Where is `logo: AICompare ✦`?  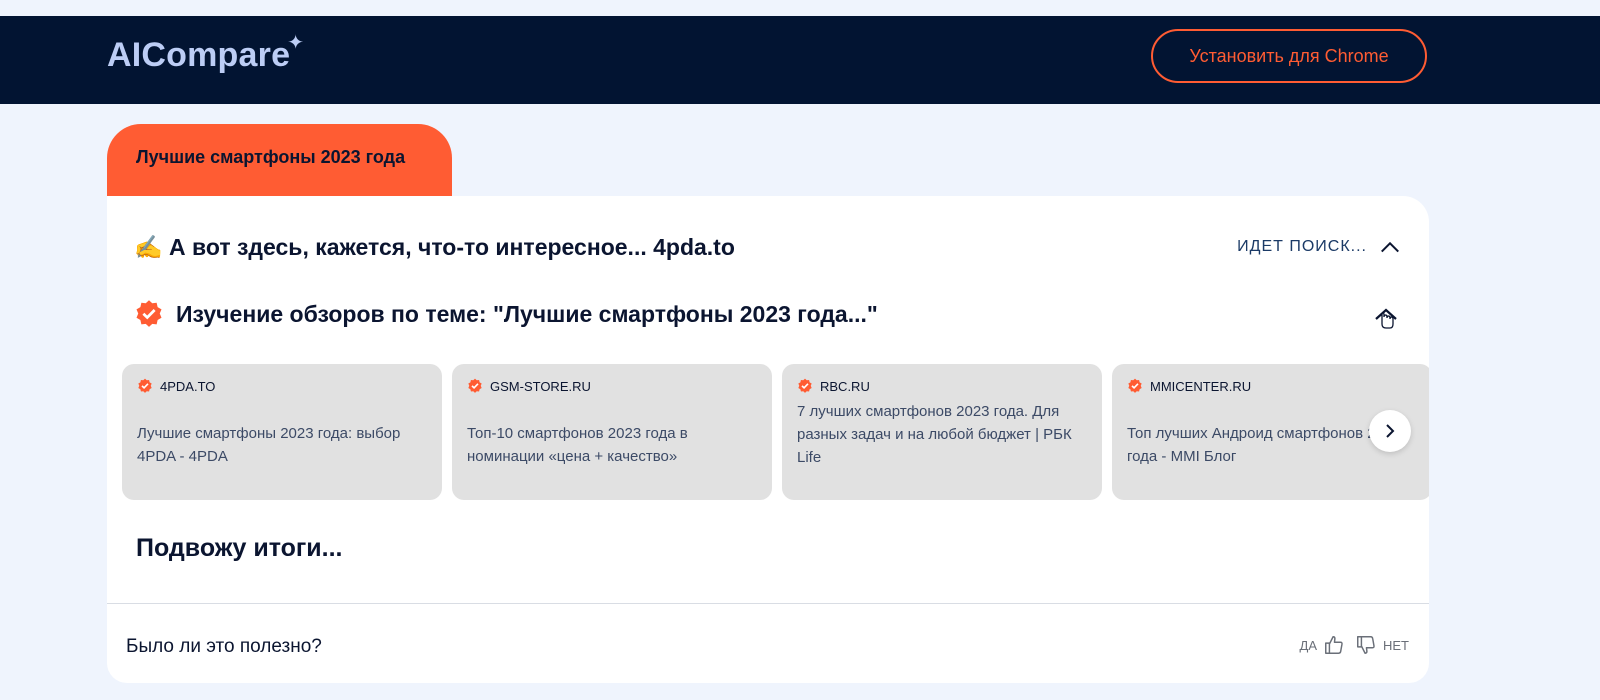 logo: AICompare ✦ is located at coordinates (205, 53).